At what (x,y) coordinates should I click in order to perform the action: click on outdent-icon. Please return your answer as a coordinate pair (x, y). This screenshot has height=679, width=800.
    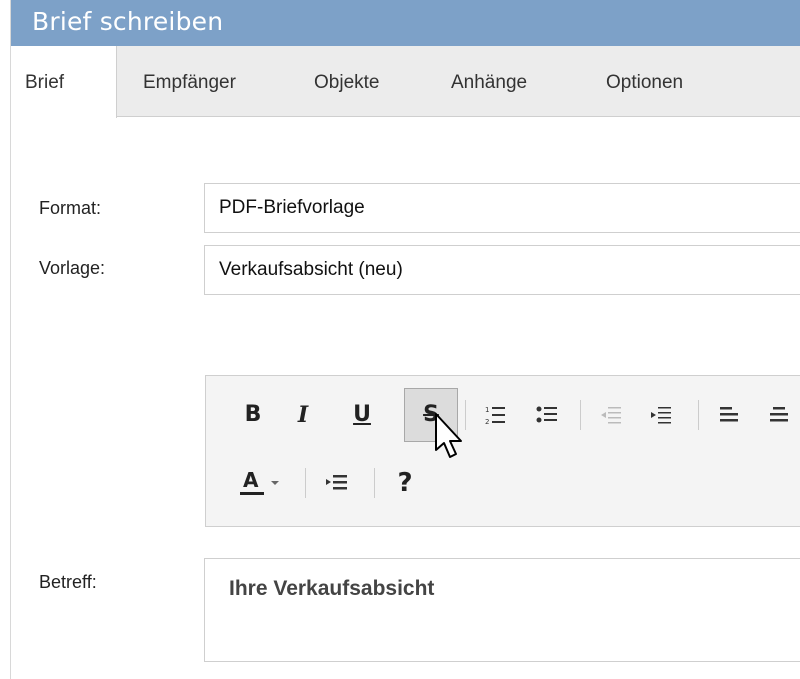
    Looking at the image, I should click on (611, 415).